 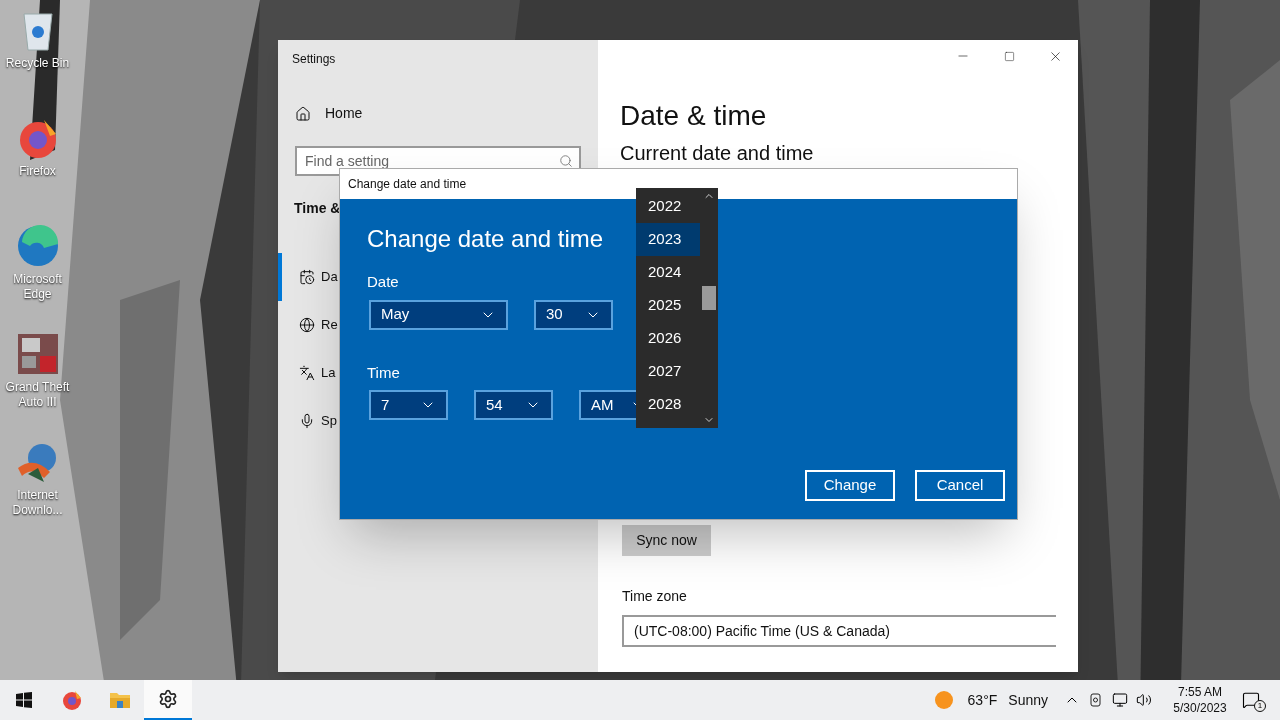 What do you see at coordinates (1200, 708) in the screenshot?
I see `clock-date: 5/30/2023` at bounding box center [1200, 708].